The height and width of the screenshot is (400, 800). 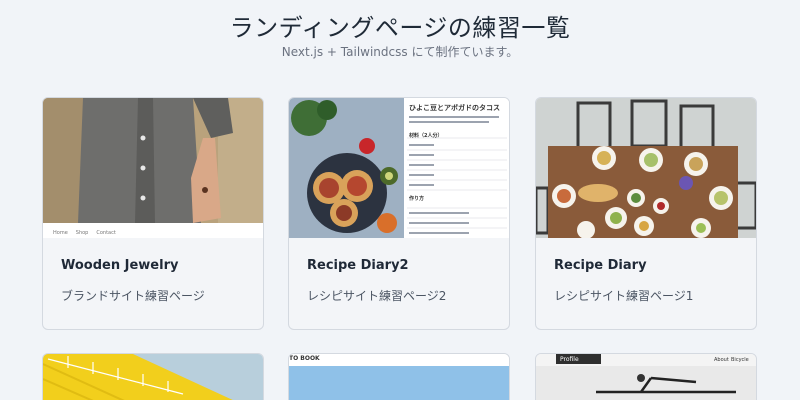 I want to click on card-title: Recipe Diary2, so click(x=358, y=265).